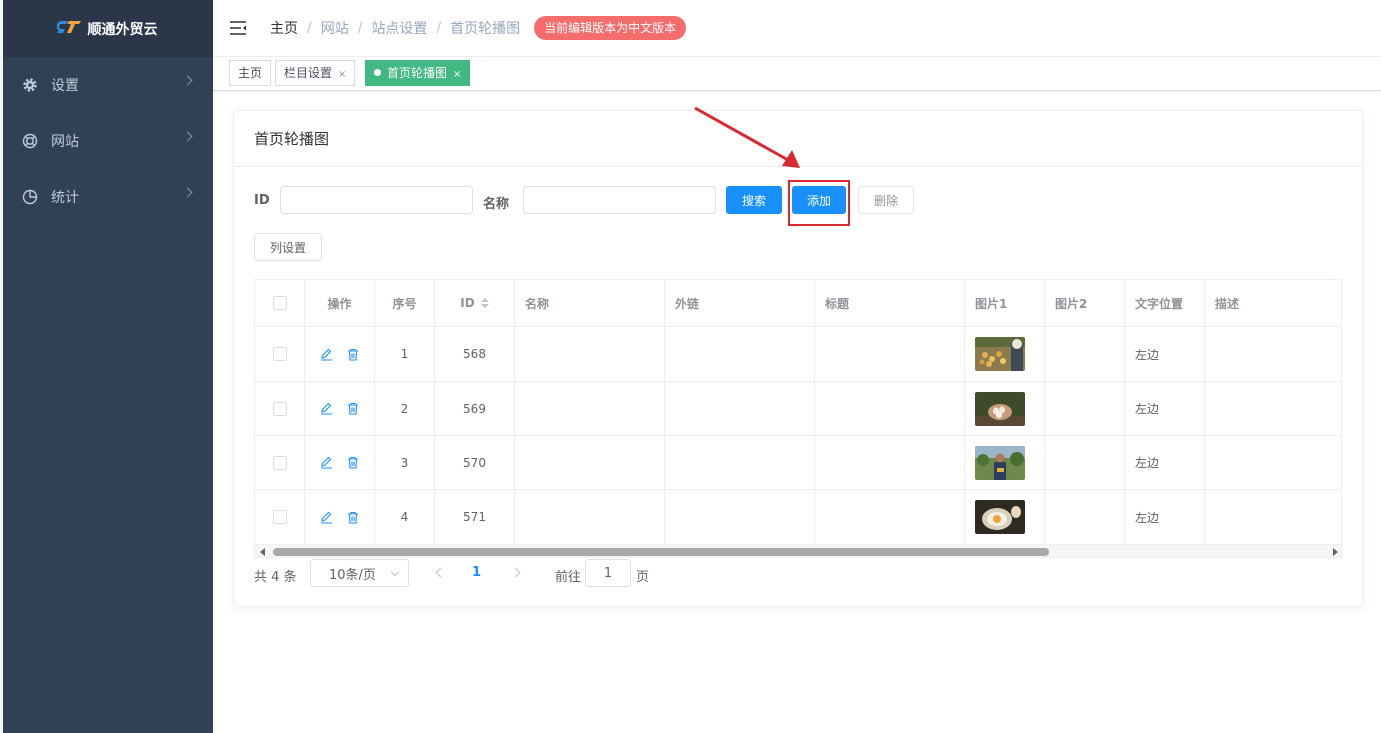 This screenshot has width=1381, height=733. Describe the element at coordinates (377, 72) in the screenshot. I see `active-dot-icon` at that location.